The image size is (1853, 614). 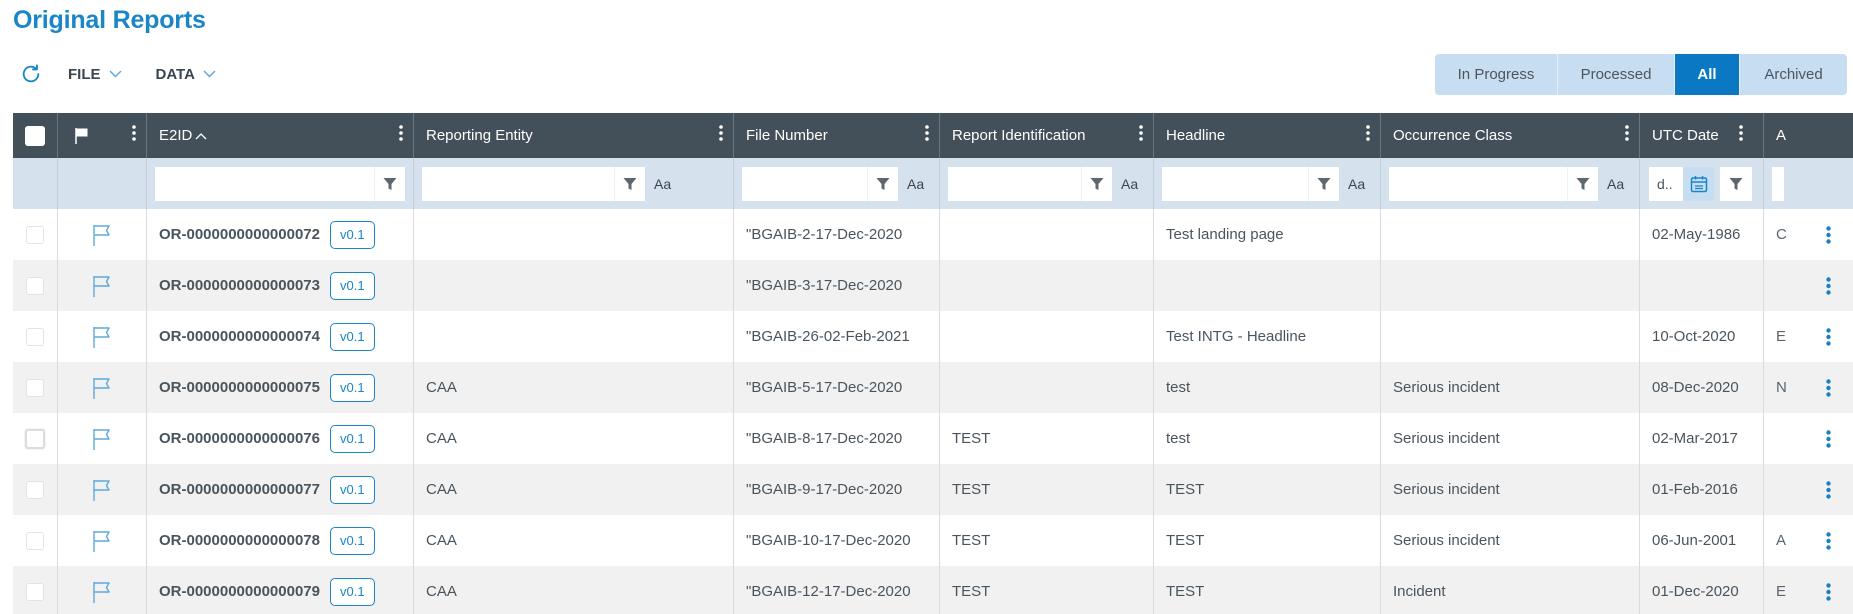 I want to click on e2id-link: OR-0000000000000079, so click(x=239, y=591).